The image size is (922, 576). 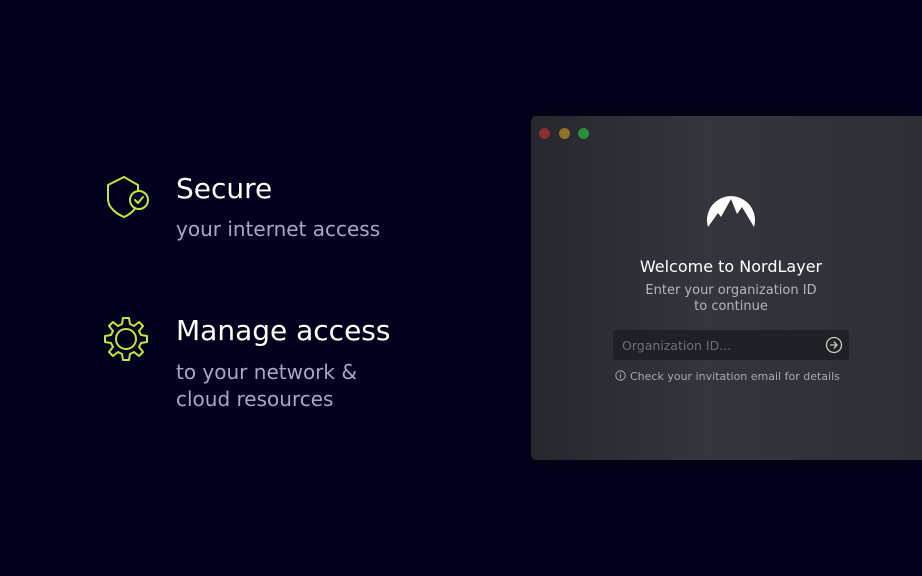 I want to click on instruction-line1: Enter your organization ID, so click(x=731, y=290).